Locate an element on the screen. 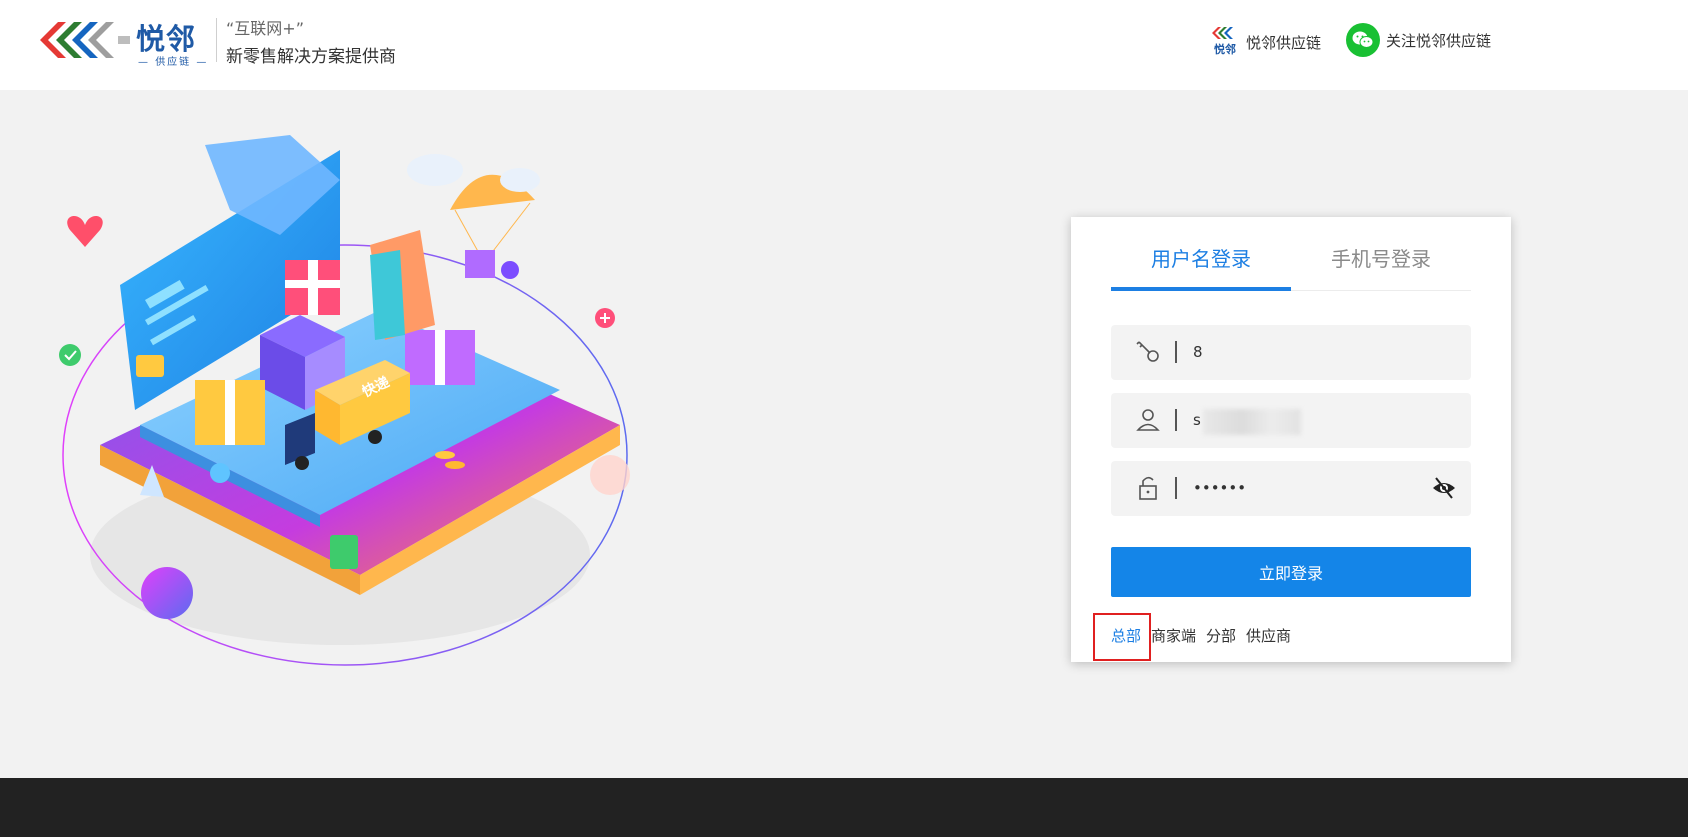 The height and width of the screenshot is (837, 1688). username-input is located at coordinates (1308, 420).